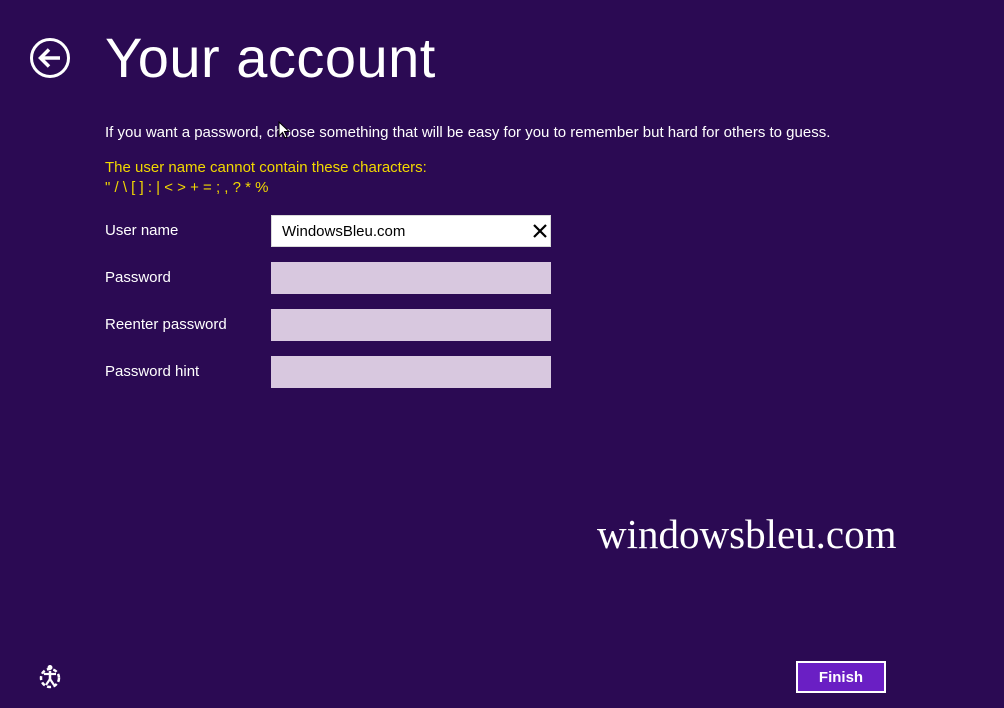  Describe the element at coordinates (411, 278) in the screenshot. I see `password-input` at that location.